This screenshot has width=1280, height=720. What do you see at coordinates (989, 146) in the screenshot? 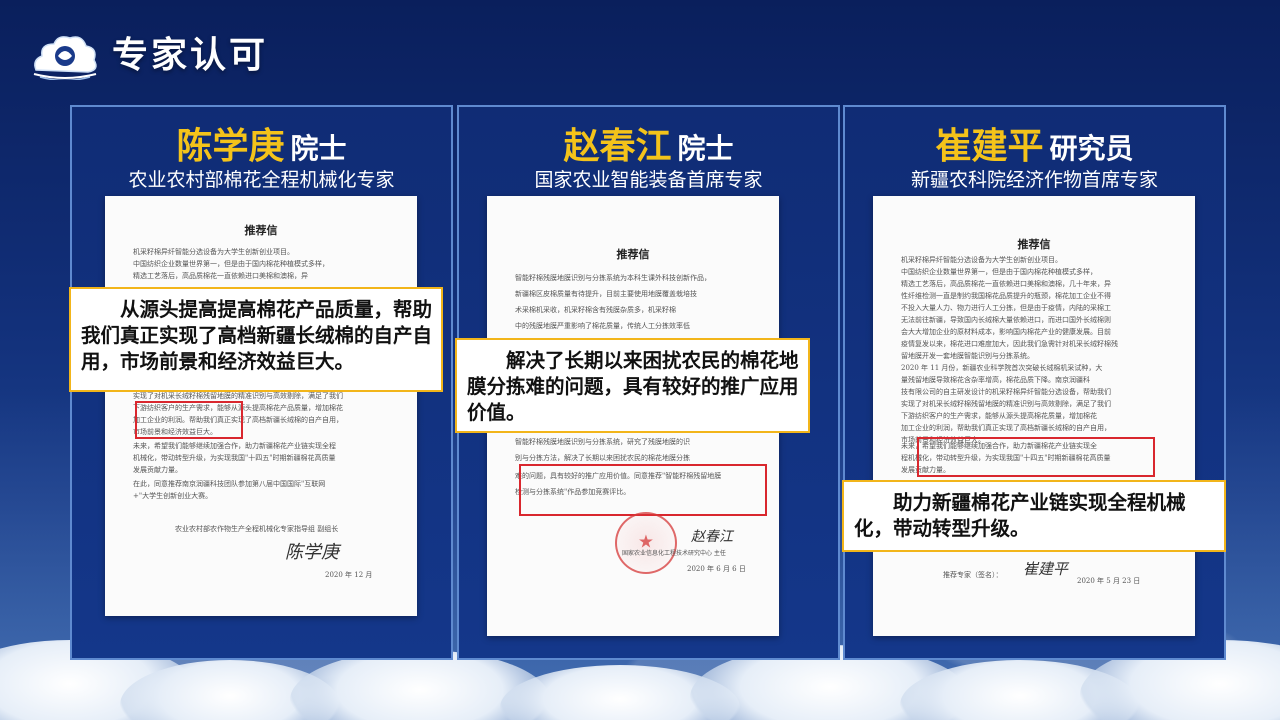
I see `expert-name: 崔建平` at bounding box center [989, 146].